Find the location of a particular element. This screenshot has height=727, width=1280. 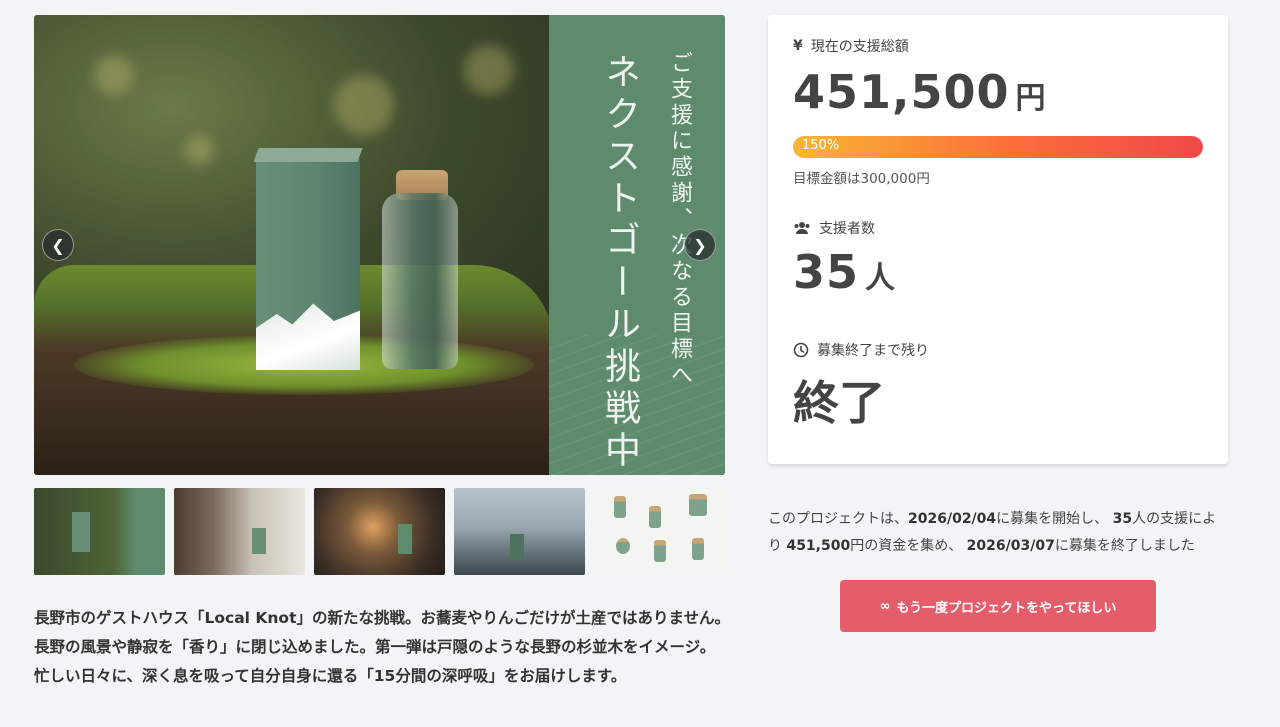

clock-icon is located at coordinates (801, 350).